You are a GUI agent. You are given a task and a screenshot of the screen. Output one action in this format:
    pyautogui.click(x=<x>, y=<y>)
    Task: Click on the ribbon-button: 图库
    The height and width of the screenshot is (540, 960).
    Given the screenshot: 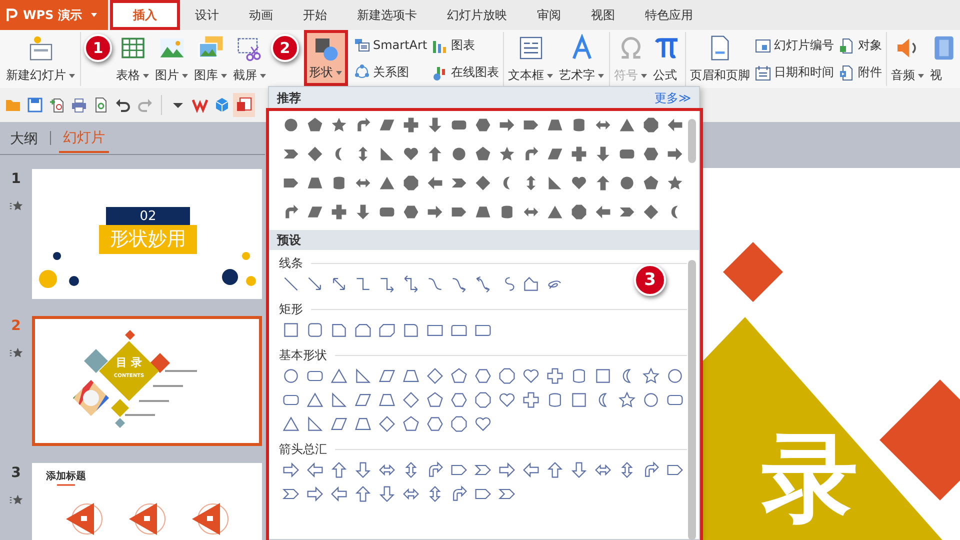 What is the action you would take?
    pyautogui.click(x=211, y=59)
    